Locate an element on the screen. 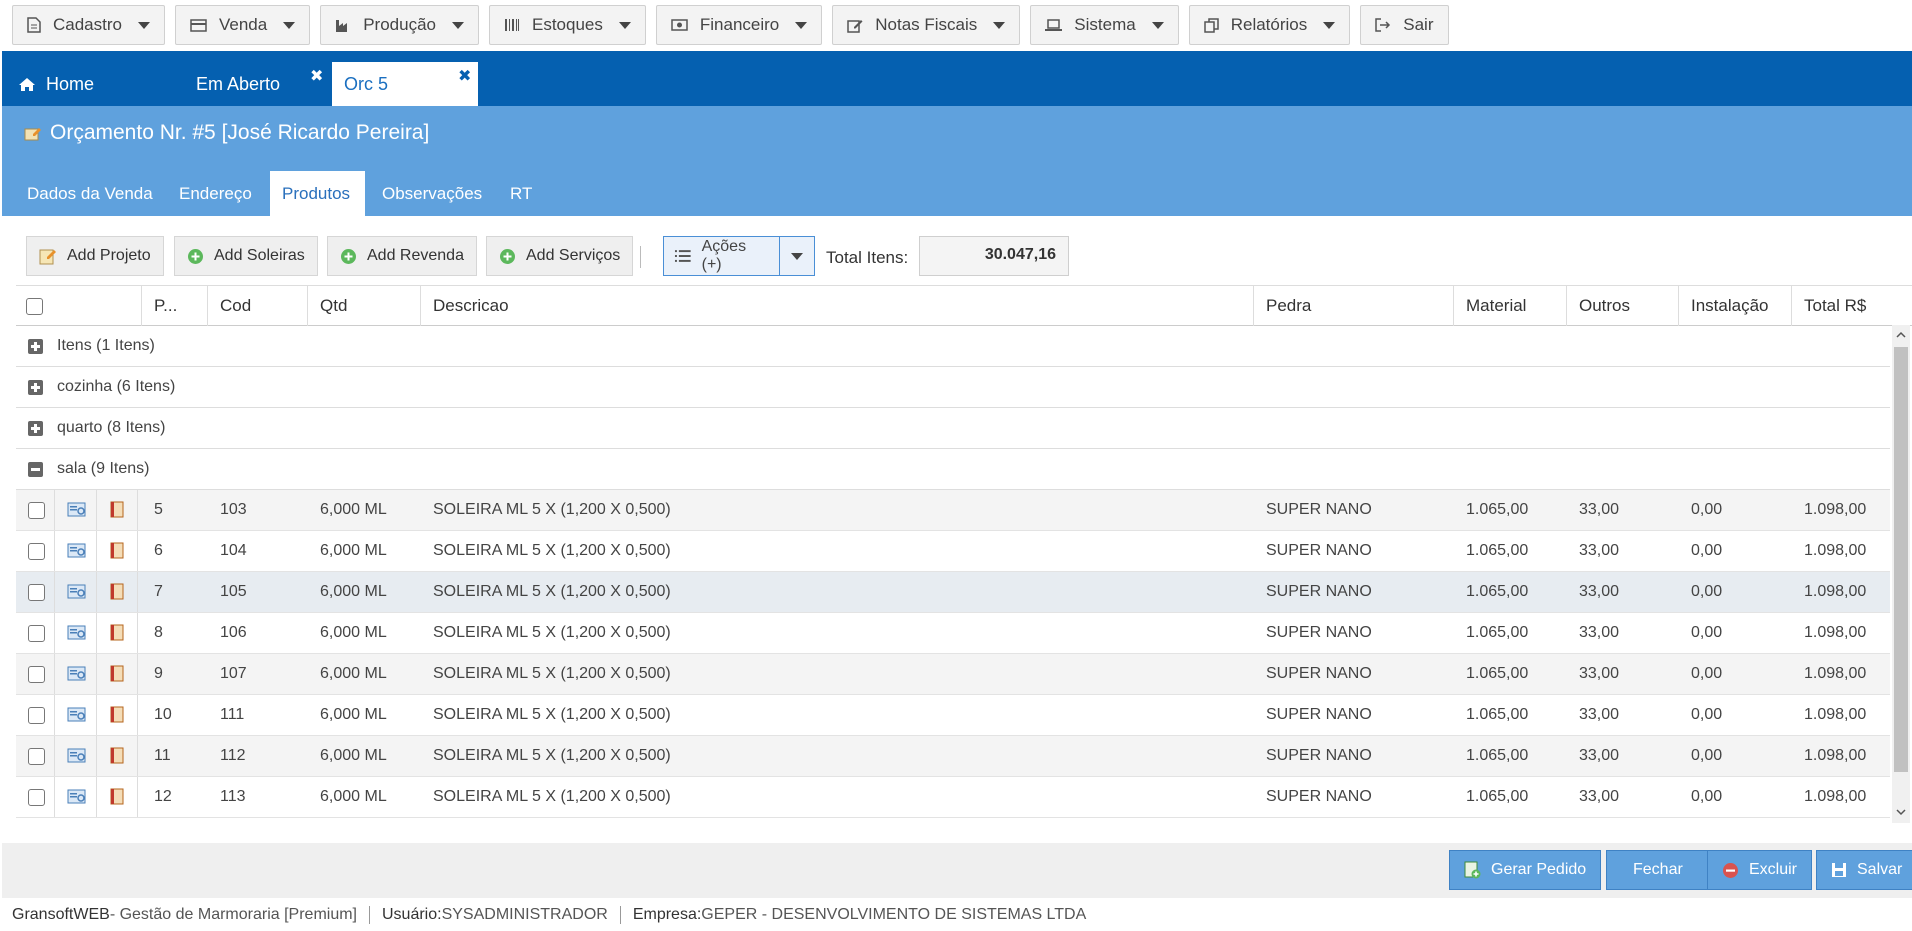  row-select-cell is located at coordinates (37, 797).